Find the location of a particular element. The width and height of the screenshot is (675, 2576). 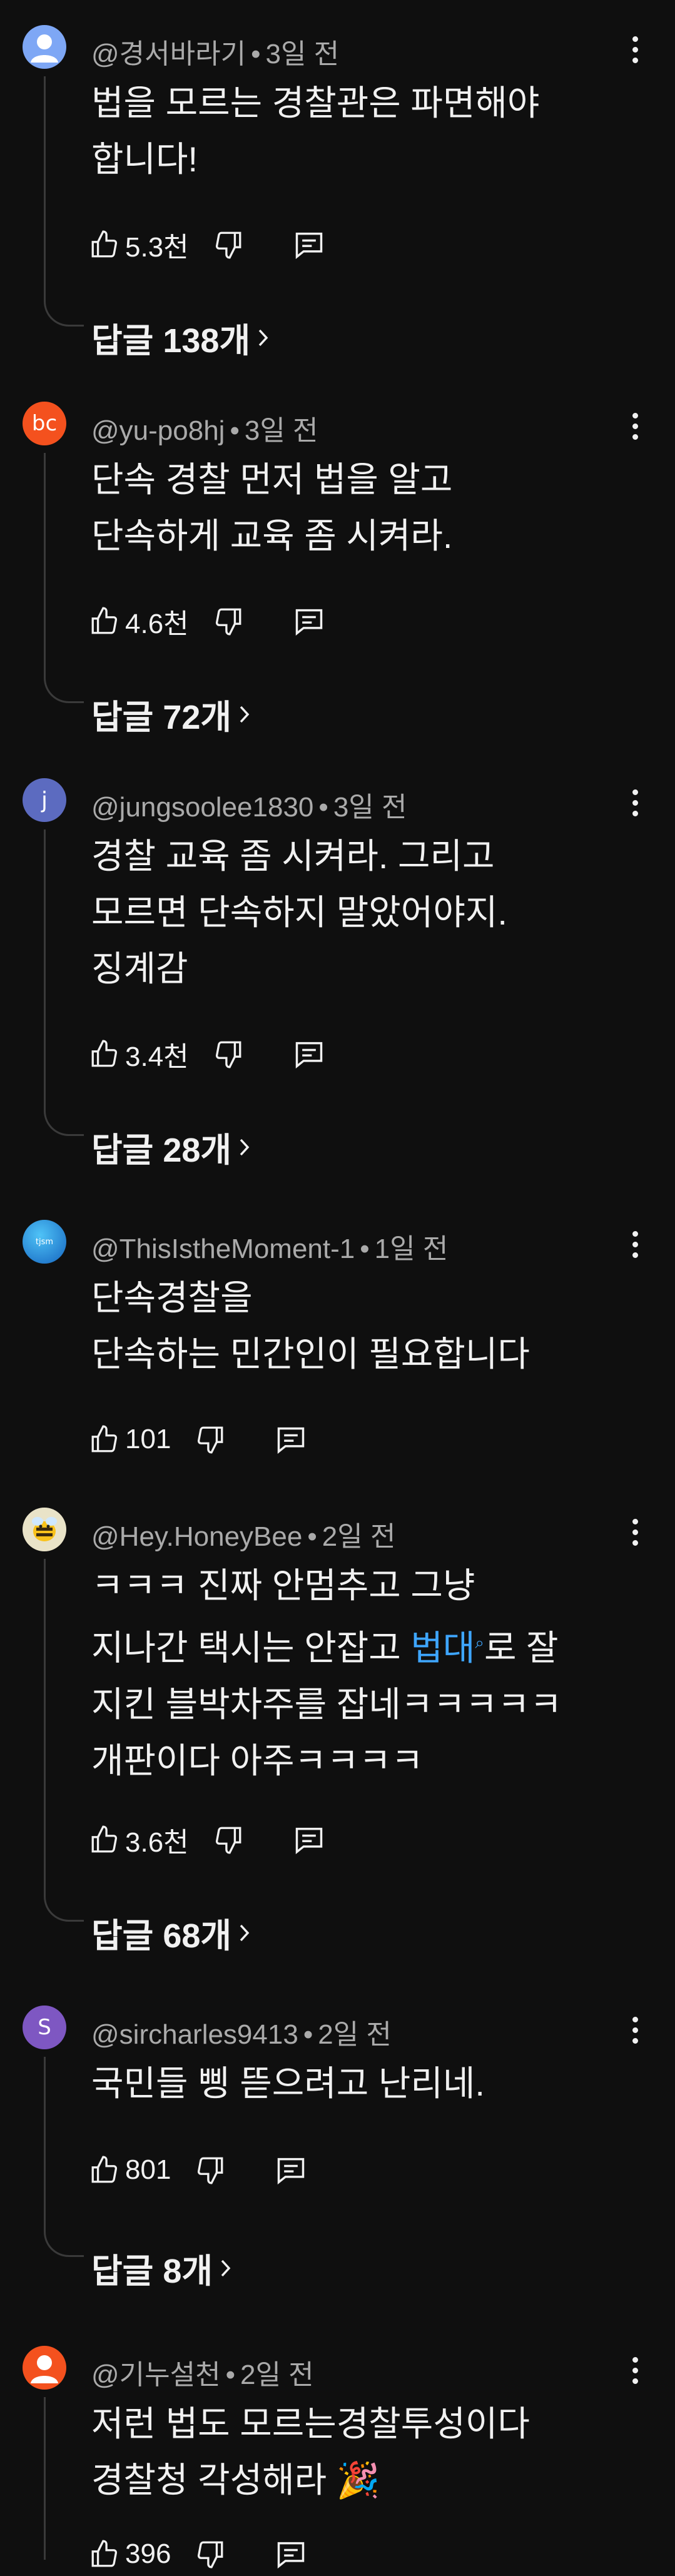

avatar: bc is located at coordinates (44, 423).